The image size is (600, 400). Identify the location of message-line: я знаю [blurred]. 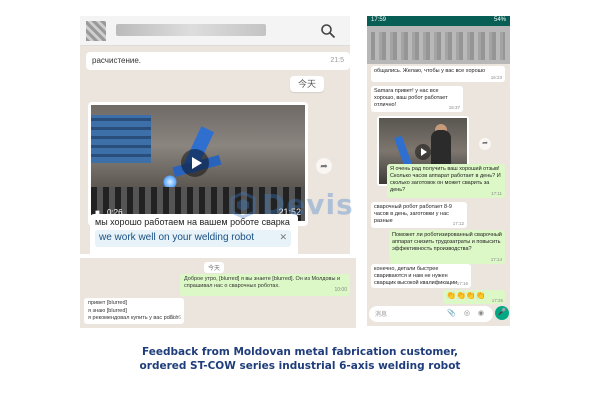
(107, 310).